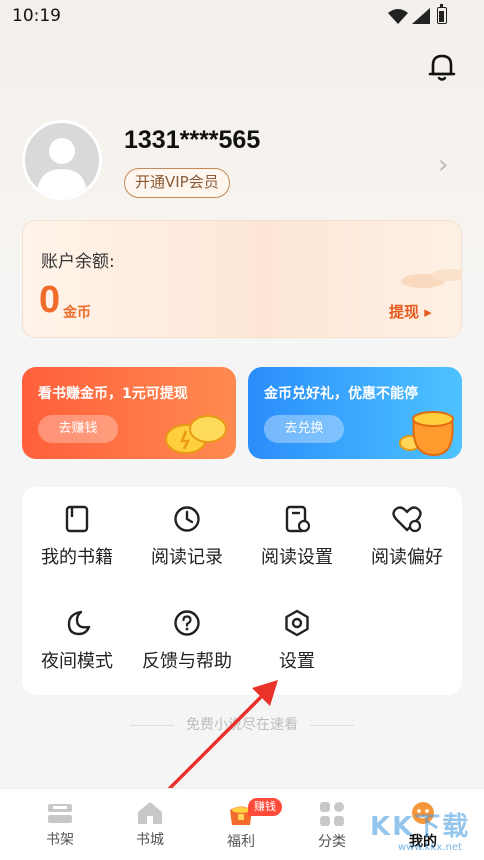 The width and height of the screenshot is (484, 860). What do you see at coordinates (297, 557) in the screenshot?
I see `menu-label: 阅读设置` at bounding box center [297, 557].